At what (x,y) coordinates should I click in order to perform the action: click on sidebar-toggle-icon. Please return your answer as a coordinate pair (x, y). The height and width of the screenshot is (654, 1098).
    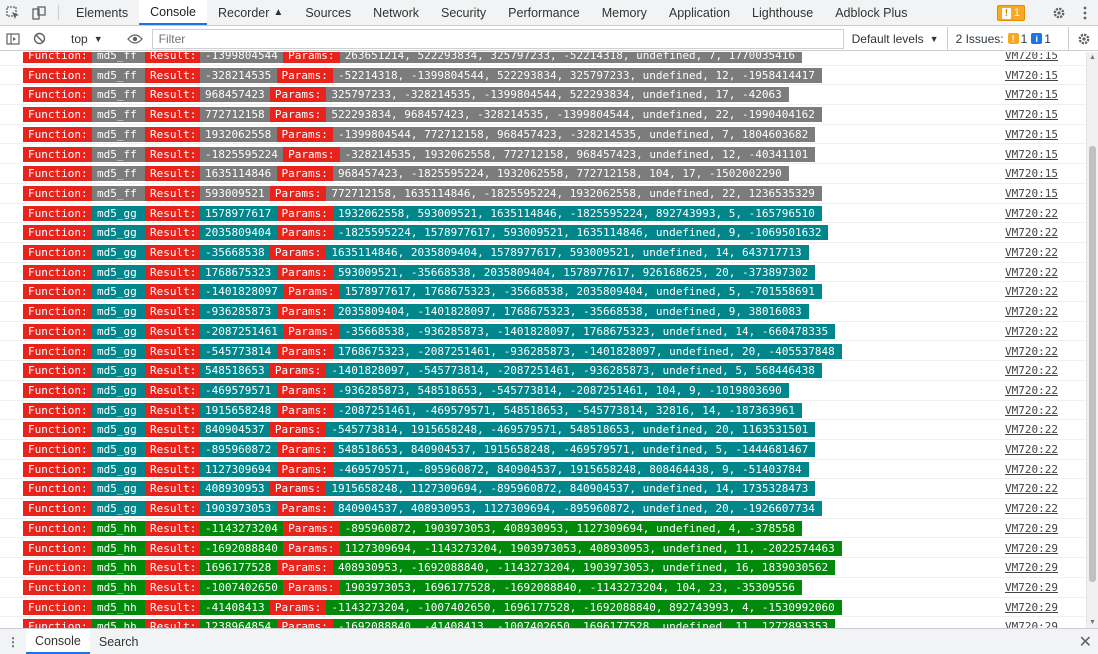
    Looking at the image, I should click on (13, 39).